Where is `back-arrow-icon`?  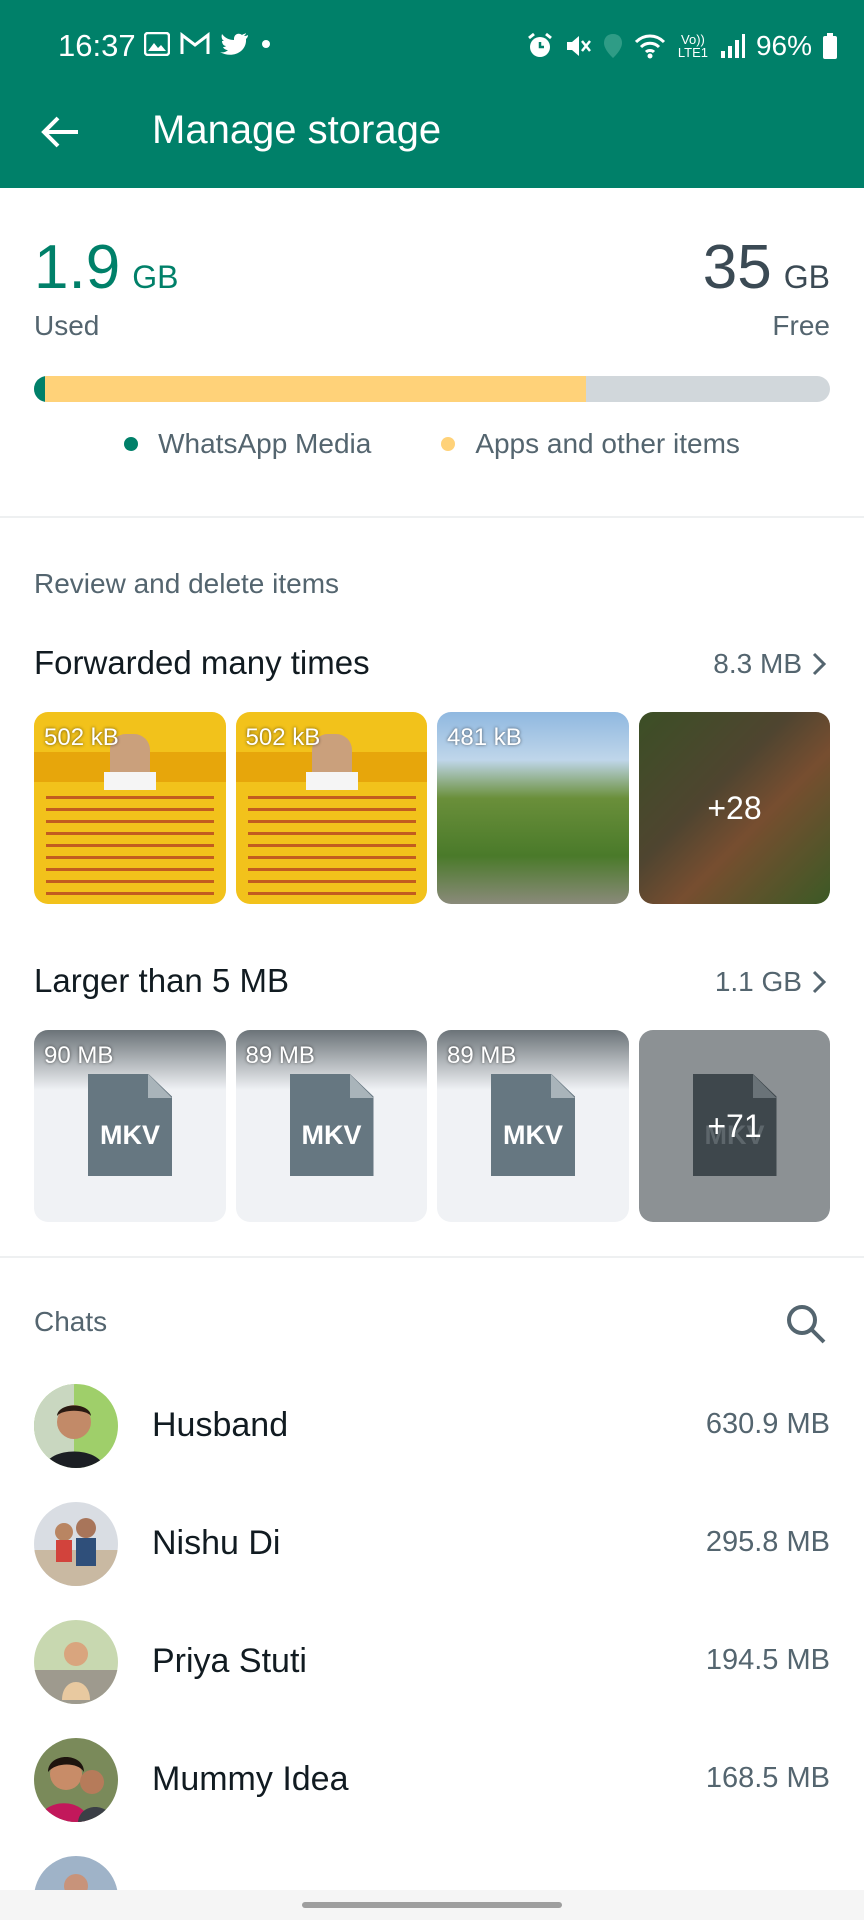
back-arrow-icon is located at coordinates (60, 132).